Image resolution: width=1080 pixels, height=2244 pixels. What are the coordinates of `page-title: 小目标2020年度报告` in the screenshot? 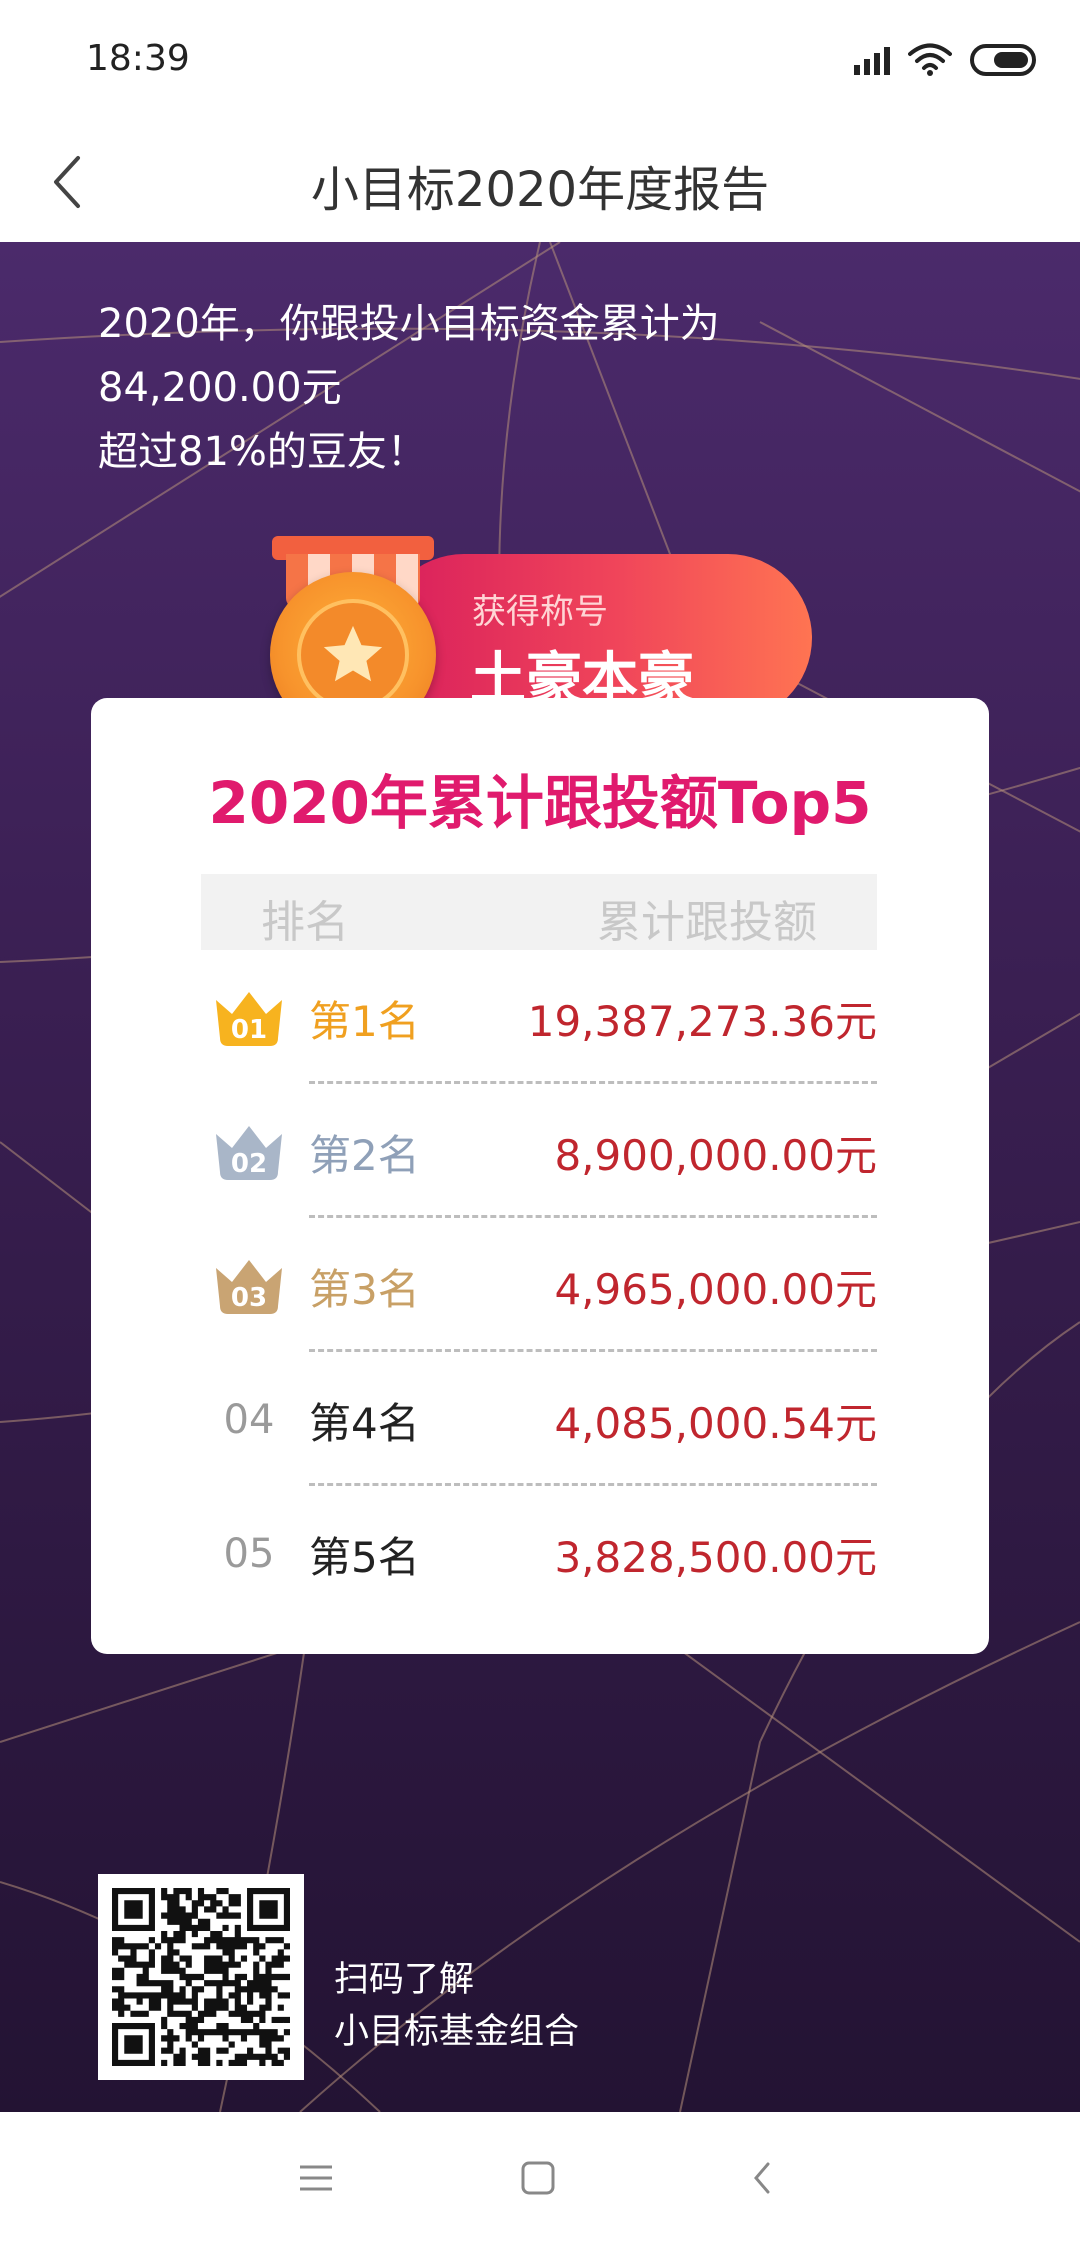 It's located at (540, 190).